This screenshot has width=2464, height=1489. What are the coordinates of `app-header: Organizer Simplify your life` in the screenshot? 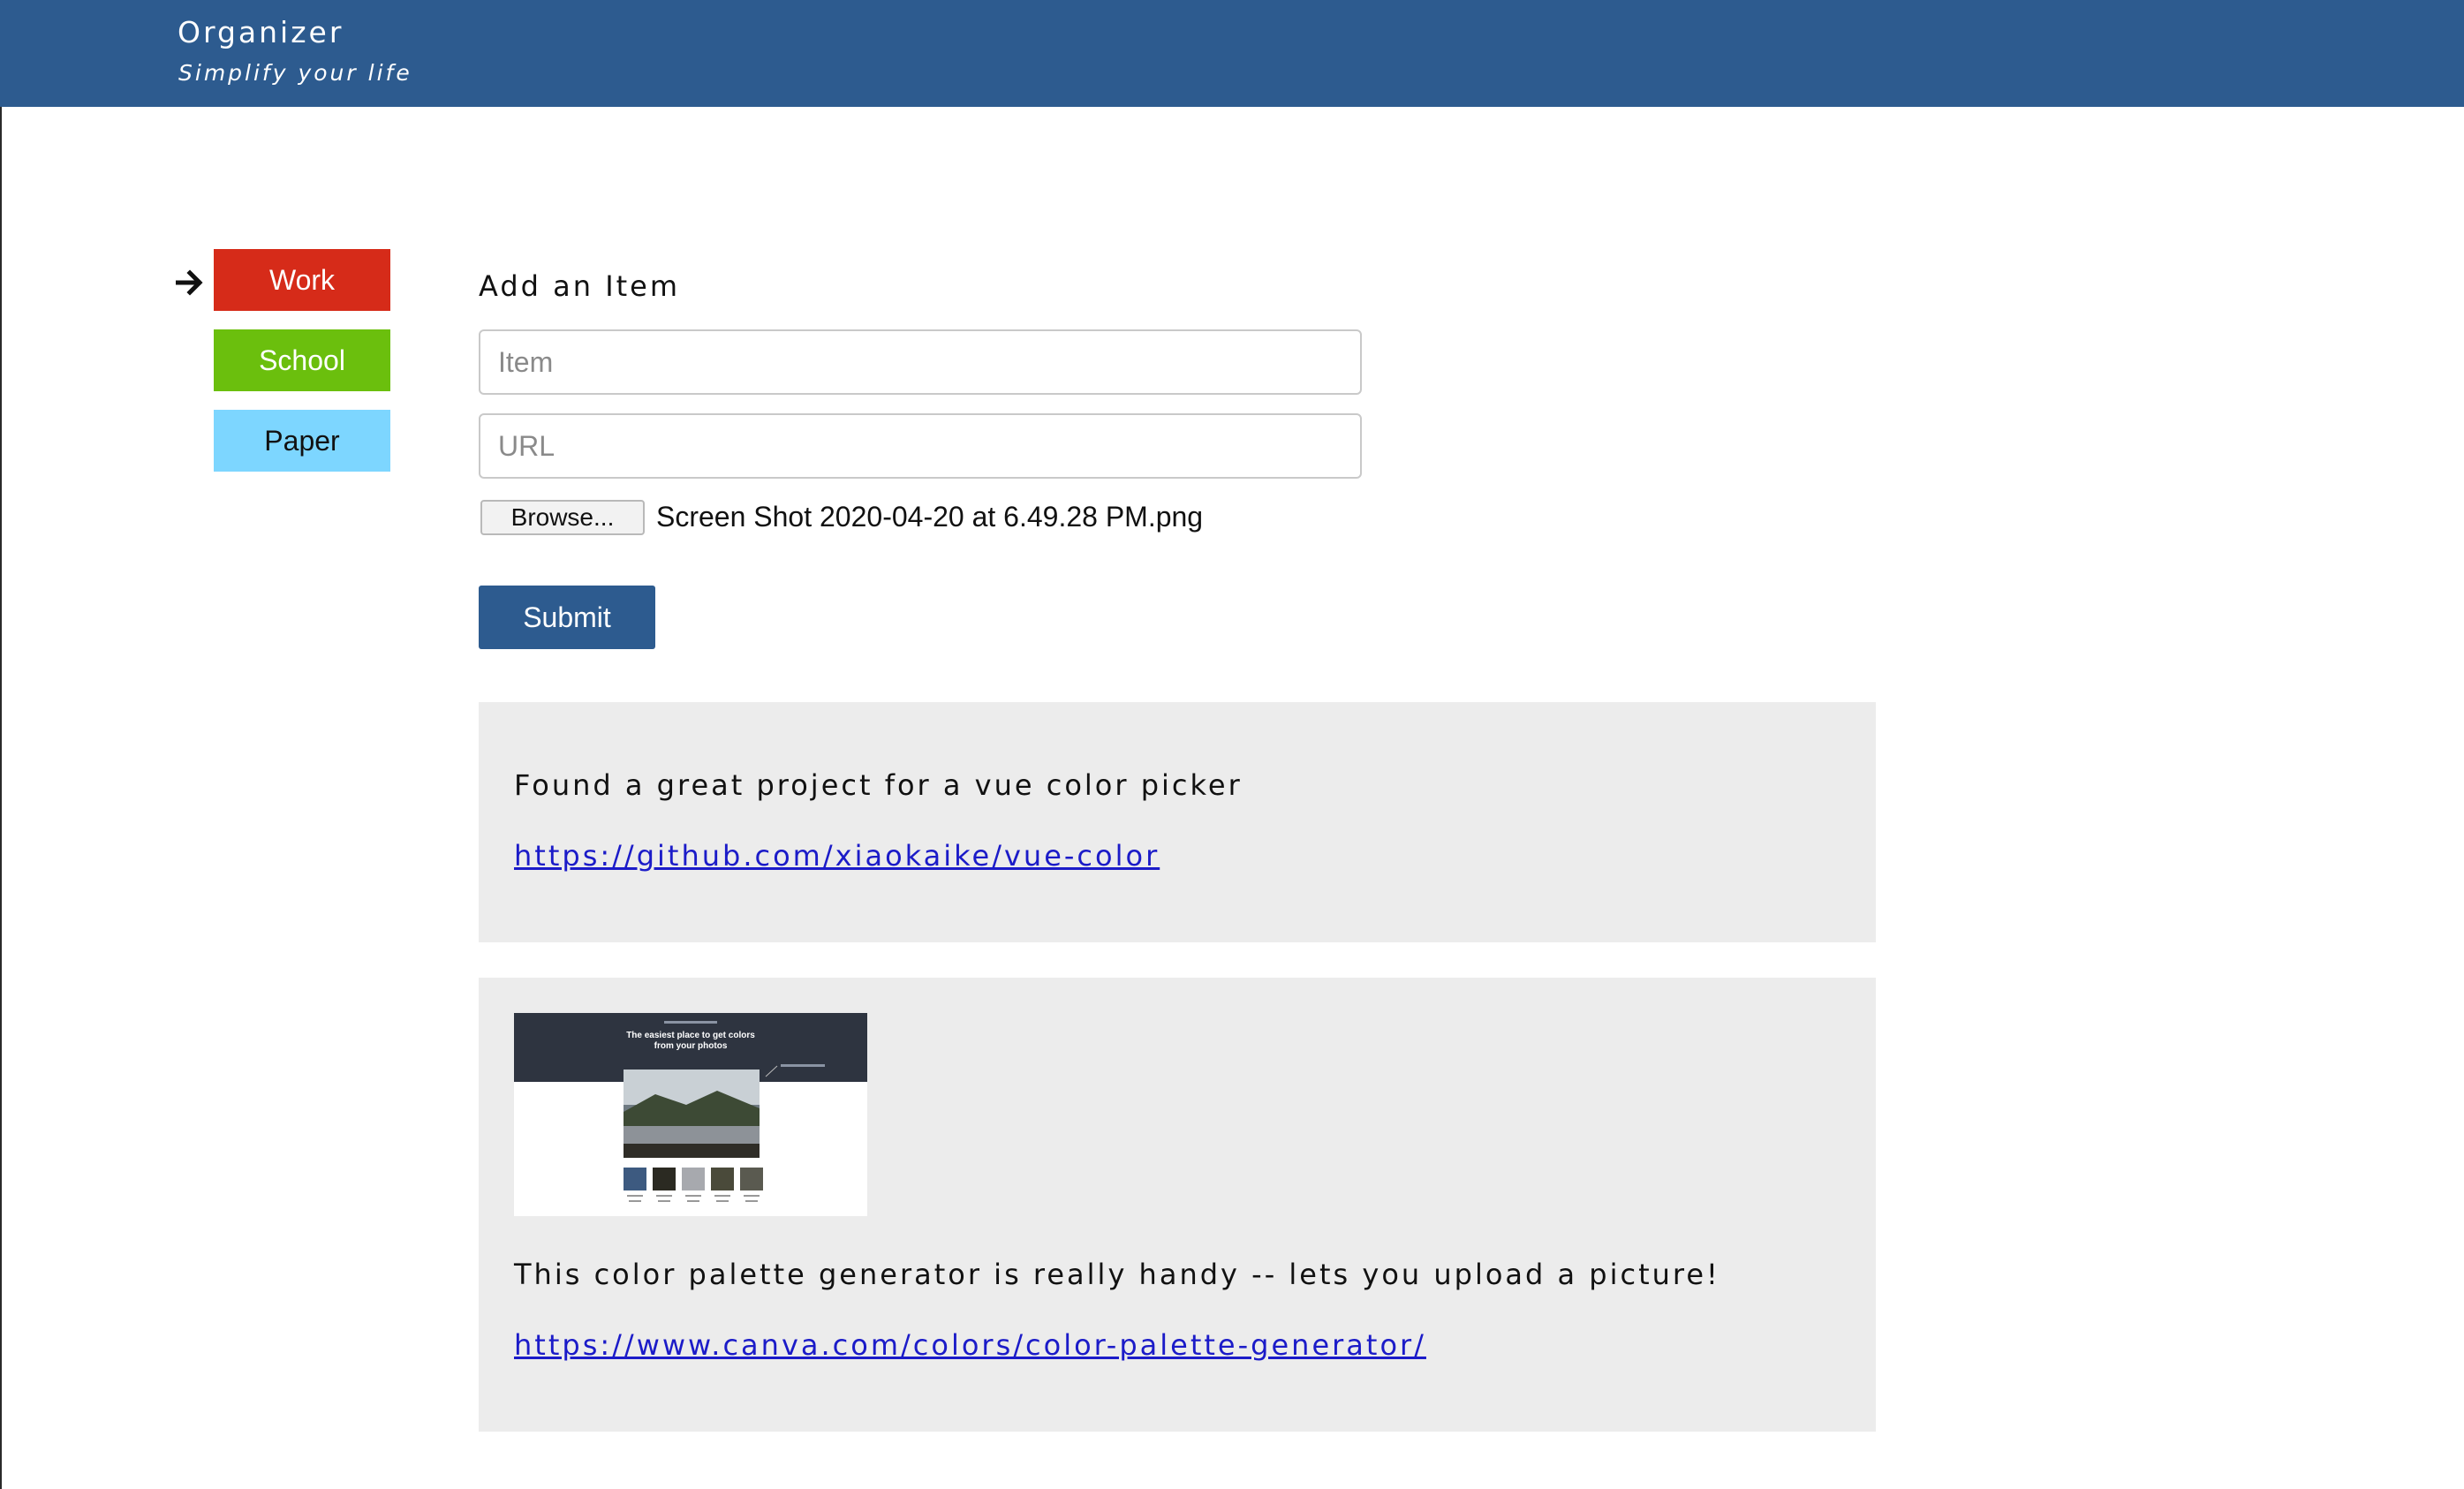 It's located at (1232, 53).